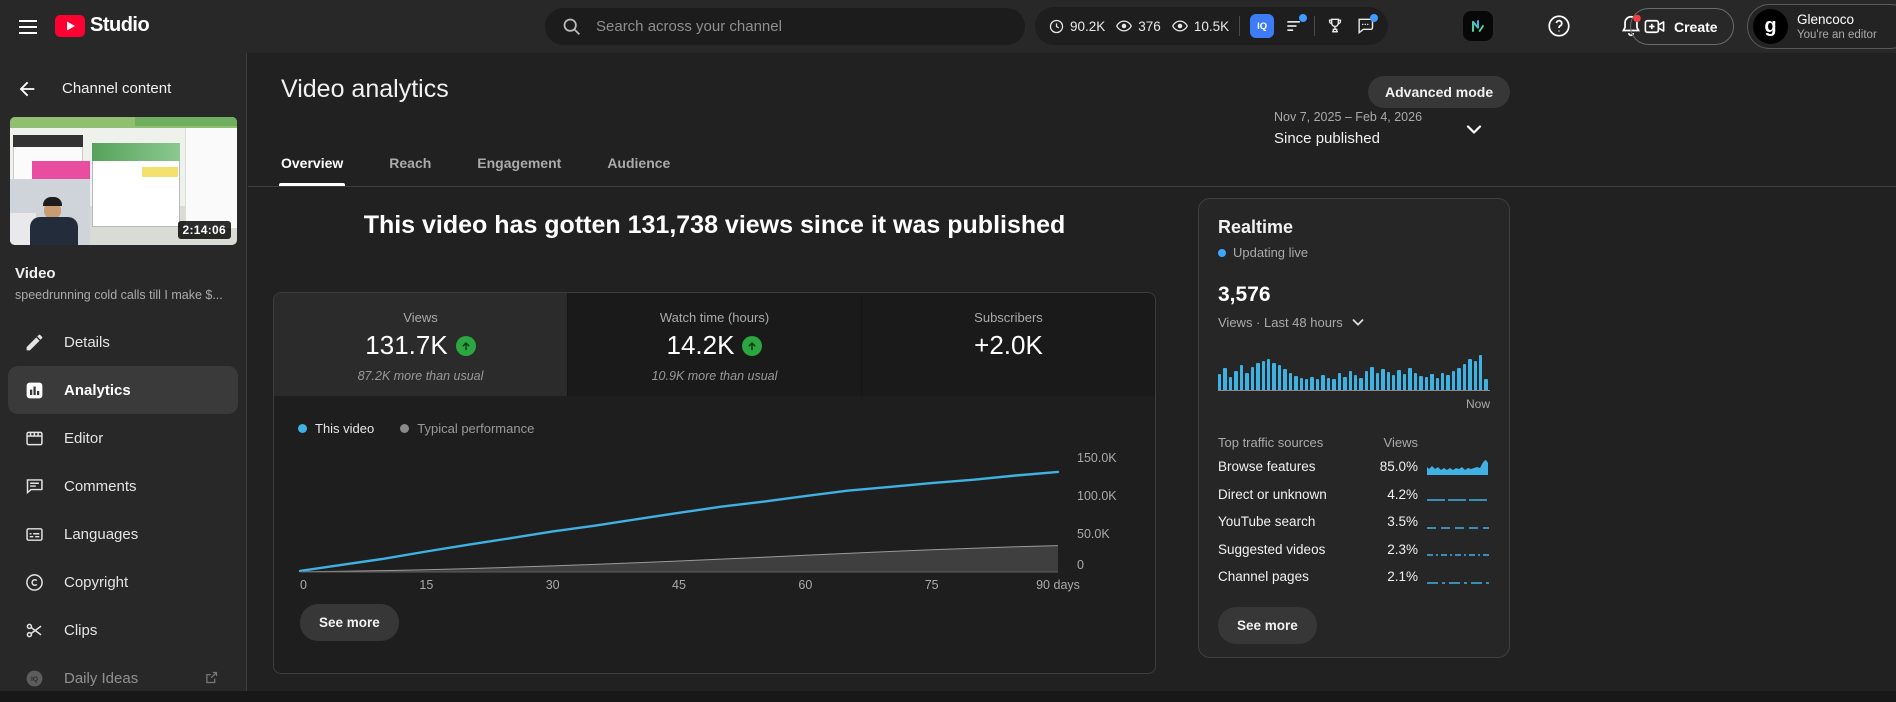 This screenshot has height=702, width=1896. Describe the element at coordinates (1367, 25) in the screenshot. I see `extension-chat-button` at that location.